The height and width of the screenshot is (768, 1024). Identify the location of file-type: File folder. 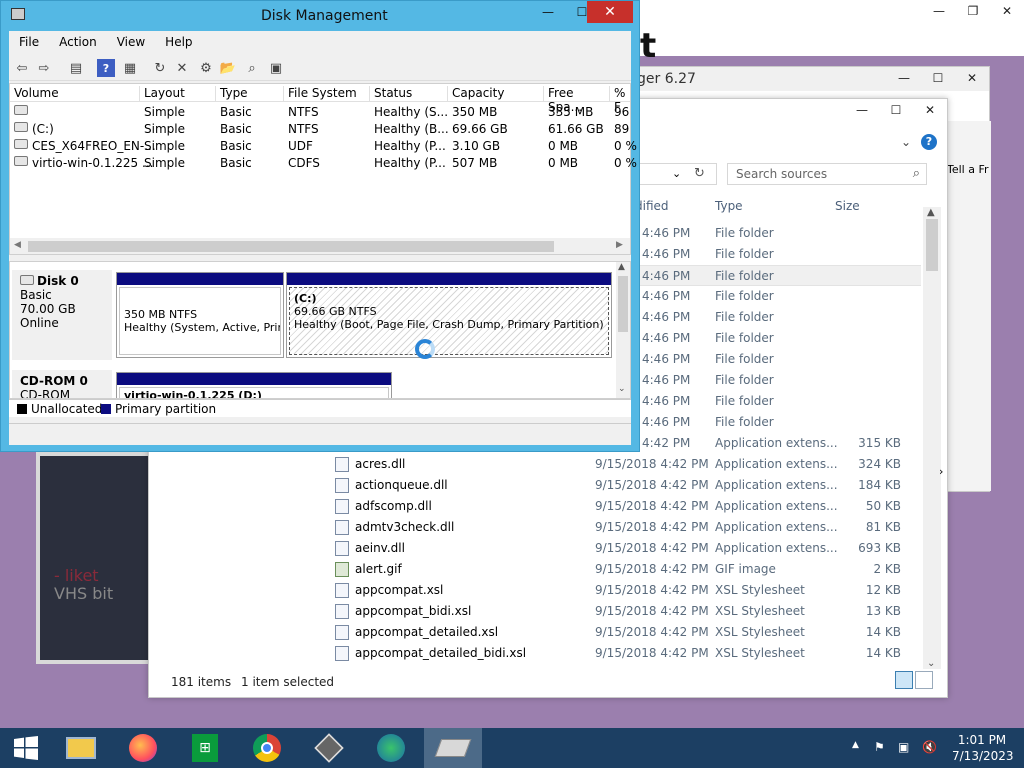
(744, 276).